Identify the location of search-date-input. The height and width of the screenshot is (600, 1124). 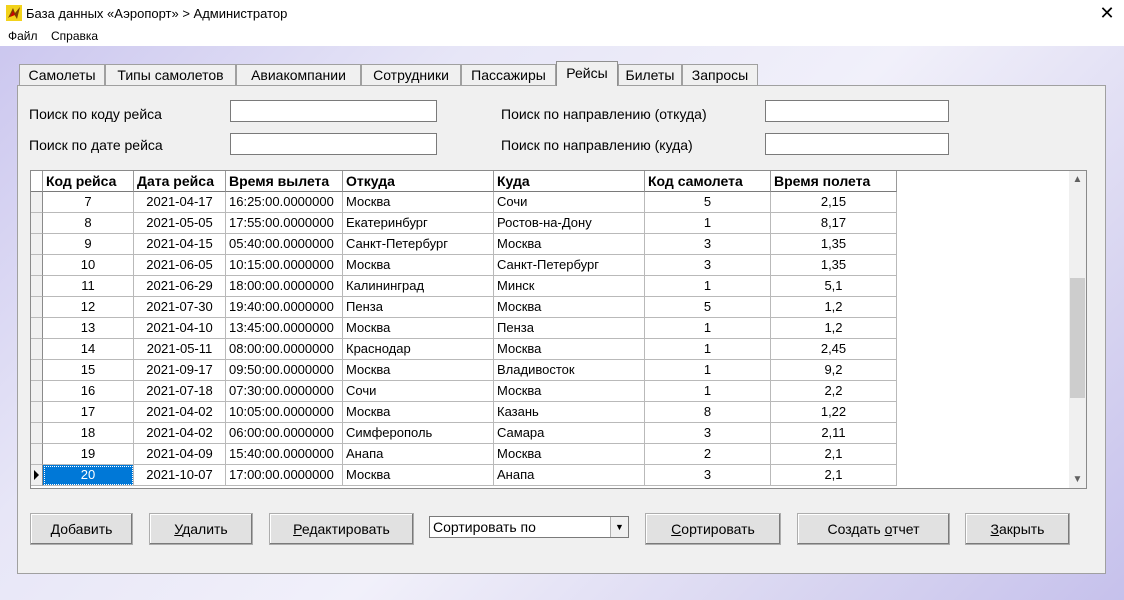
(333, 144).